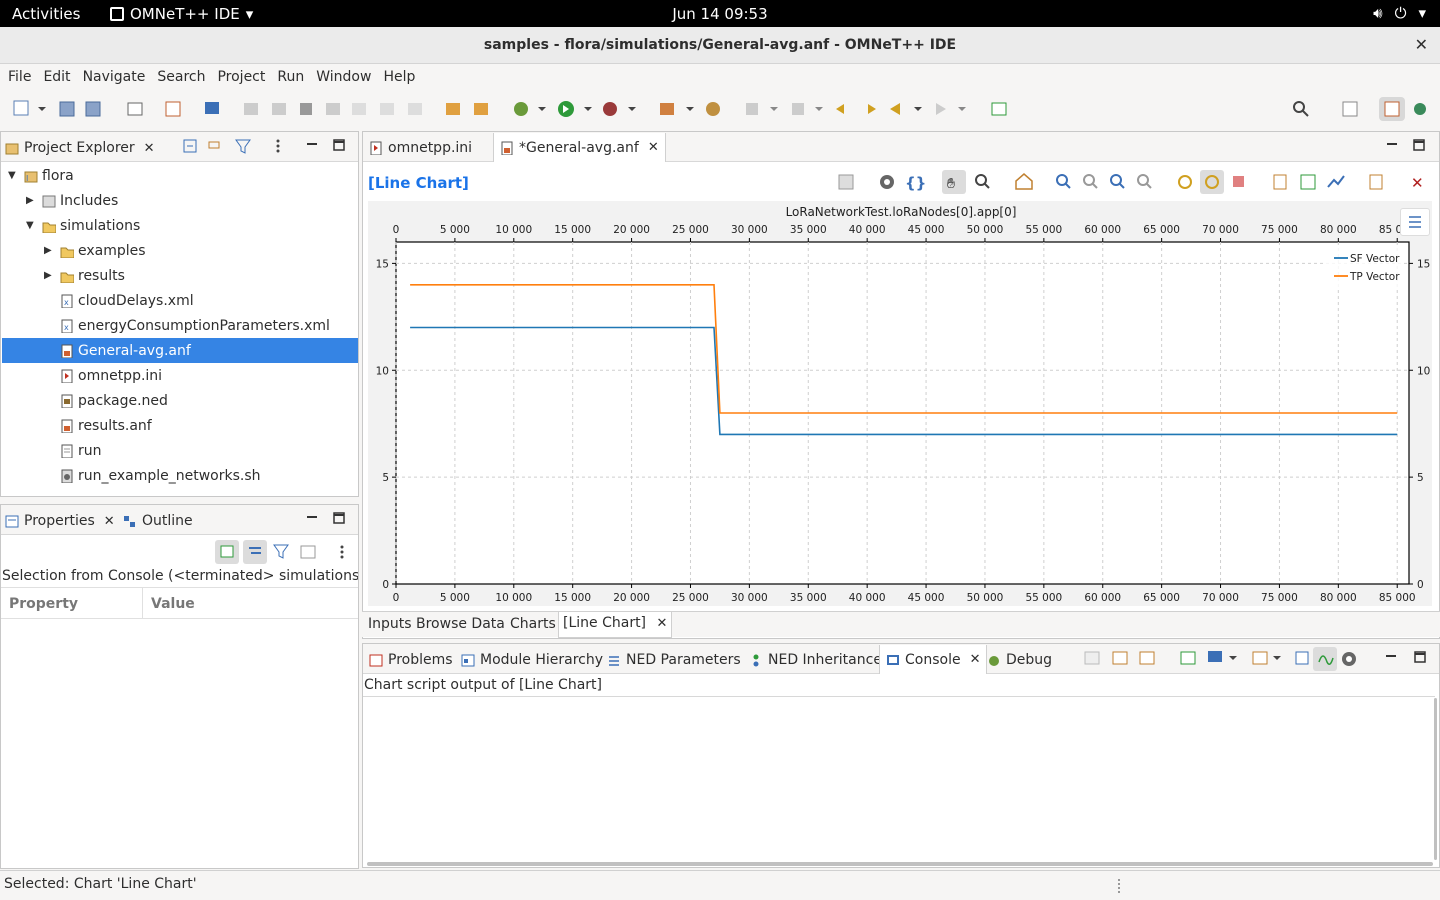  Describe the element at coordinates (43, 604) in the screenshot. I see `column-property: Property` at that location.